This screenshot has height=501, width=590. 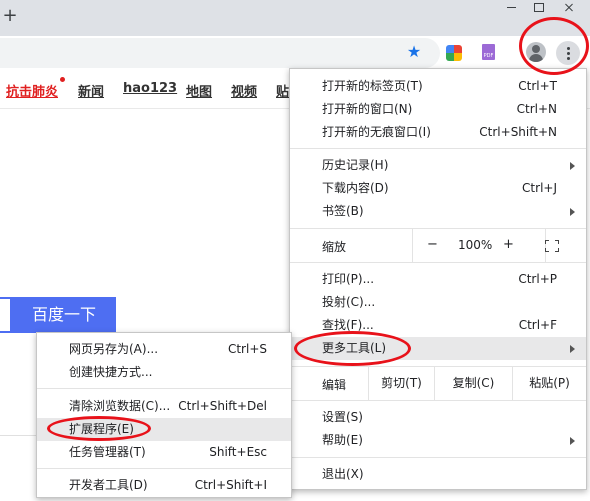 I want to click on nav-link-video: 视频, so click(x=244, y=90).